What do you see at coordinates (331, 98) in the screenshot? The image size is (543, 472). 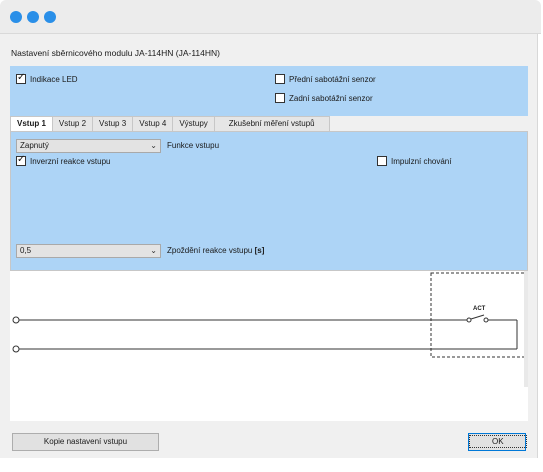 I see `checkbox-label: Zadní sabotážní senzor` at bounding box center [331, 98].